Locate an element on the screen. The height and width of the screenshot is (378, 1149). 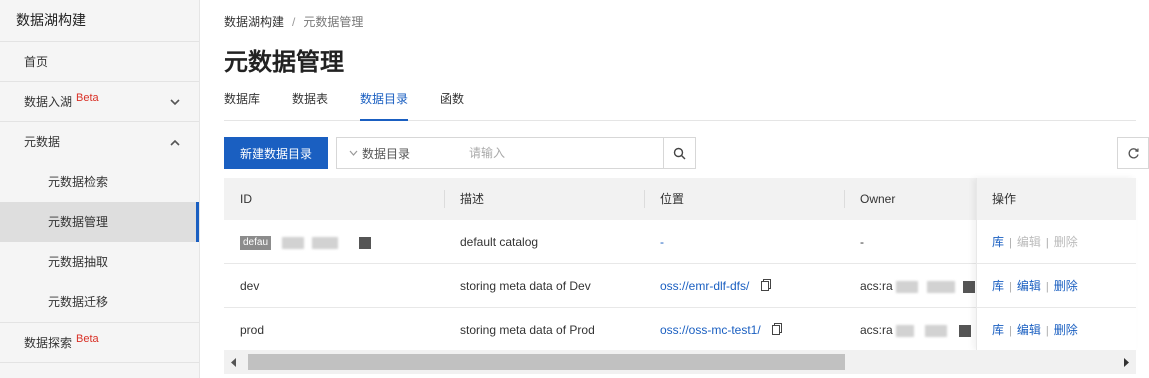
sidebar-item-label: 数据入湖 is located at coordinates (48, 102).